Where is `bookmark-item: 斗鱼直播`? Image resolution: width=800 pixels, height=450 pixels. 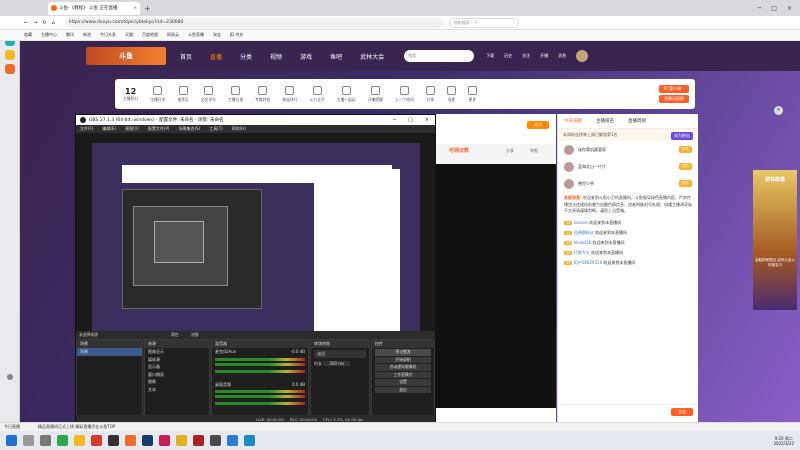
bookmark-item: 斗鱼直播 is located at coordinates (196, 35).